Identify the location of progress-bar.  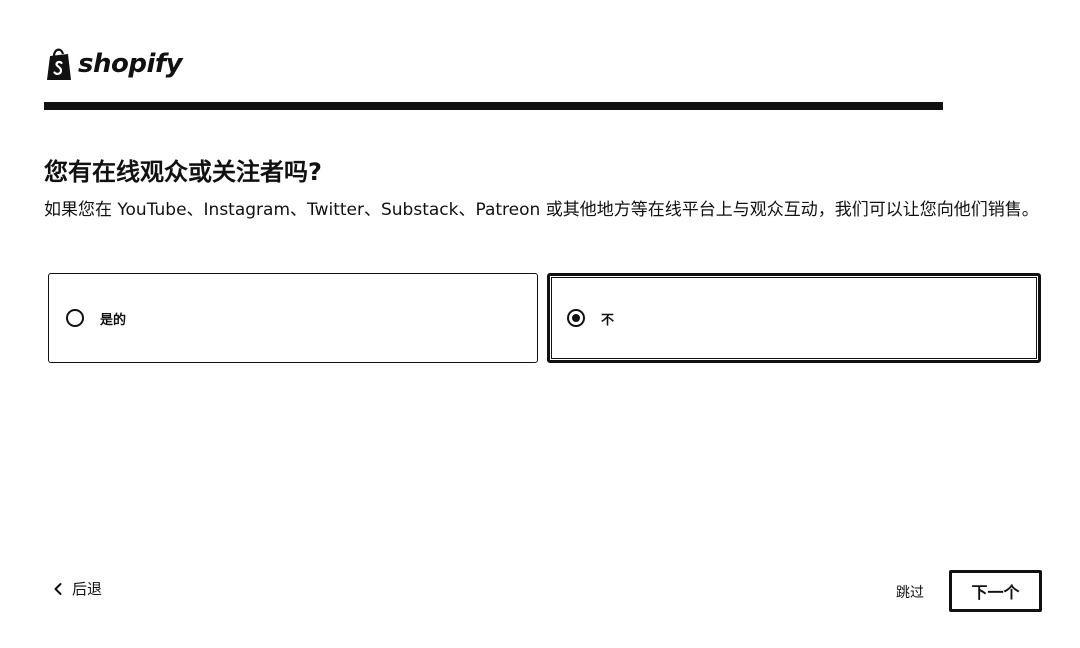
(493, 106).